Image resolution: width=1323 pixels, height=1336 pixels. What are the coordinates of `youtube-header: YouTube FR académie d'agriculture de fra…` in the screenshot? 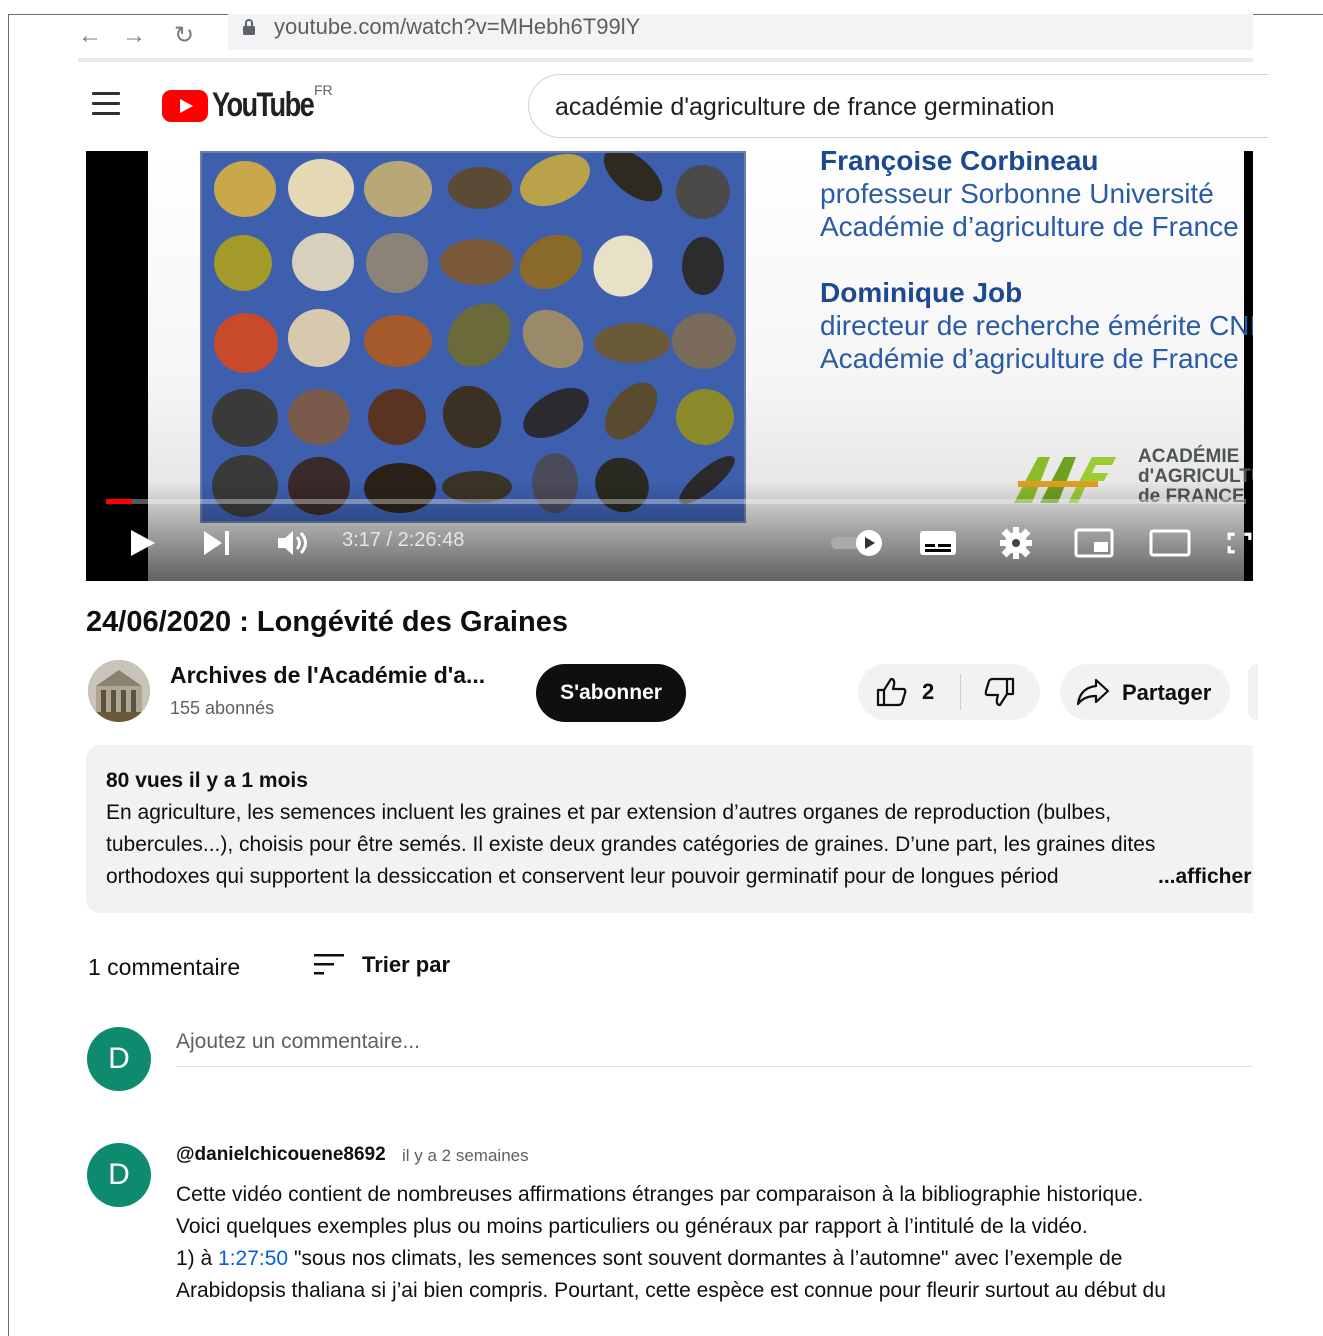 It's located at (673, 106).